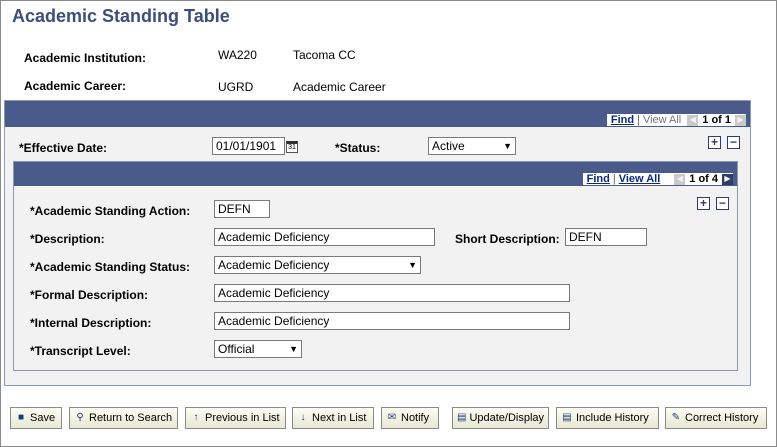 This screenshot has height=447, width=777. What do you see at coordinates (67, 239) in the screenshot?
I see `description-label: *Description:` at bounding box center [67, 239].